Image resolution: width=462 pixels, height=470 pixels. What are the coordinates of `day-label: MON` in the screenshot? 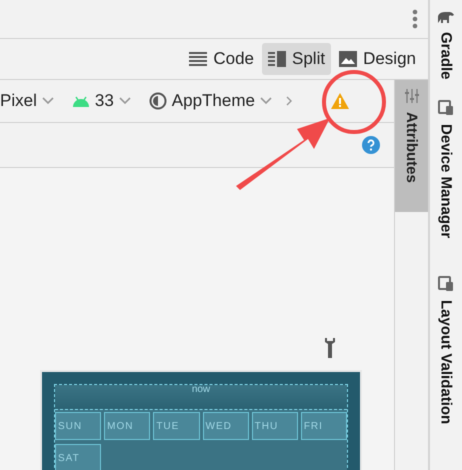 It's located at (127, 426).